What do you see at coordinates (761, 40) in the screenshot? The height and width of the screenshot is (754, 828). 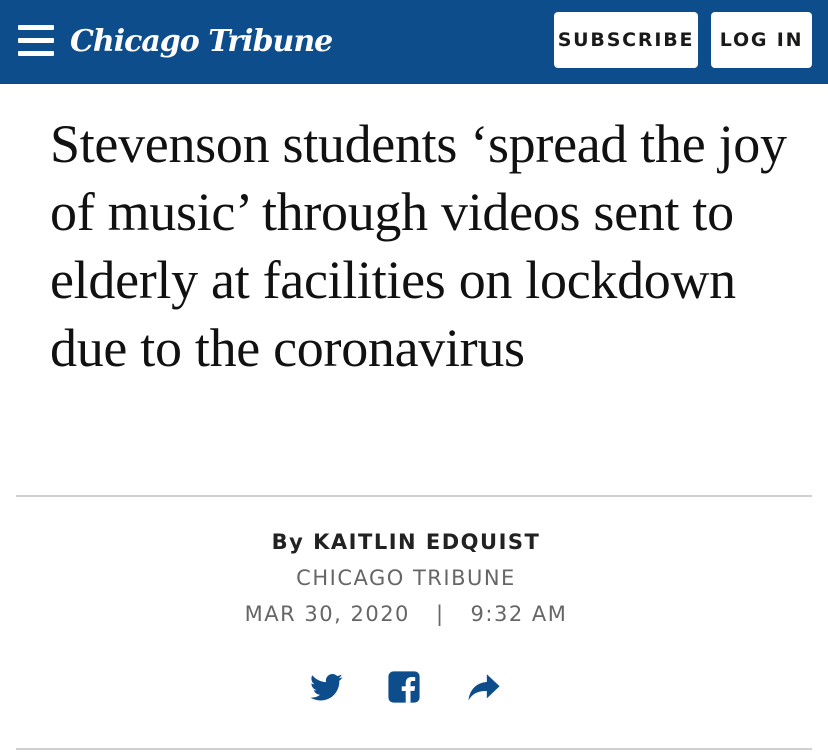 I see `login-button: LOG IN` at bounding box center [761, 40].